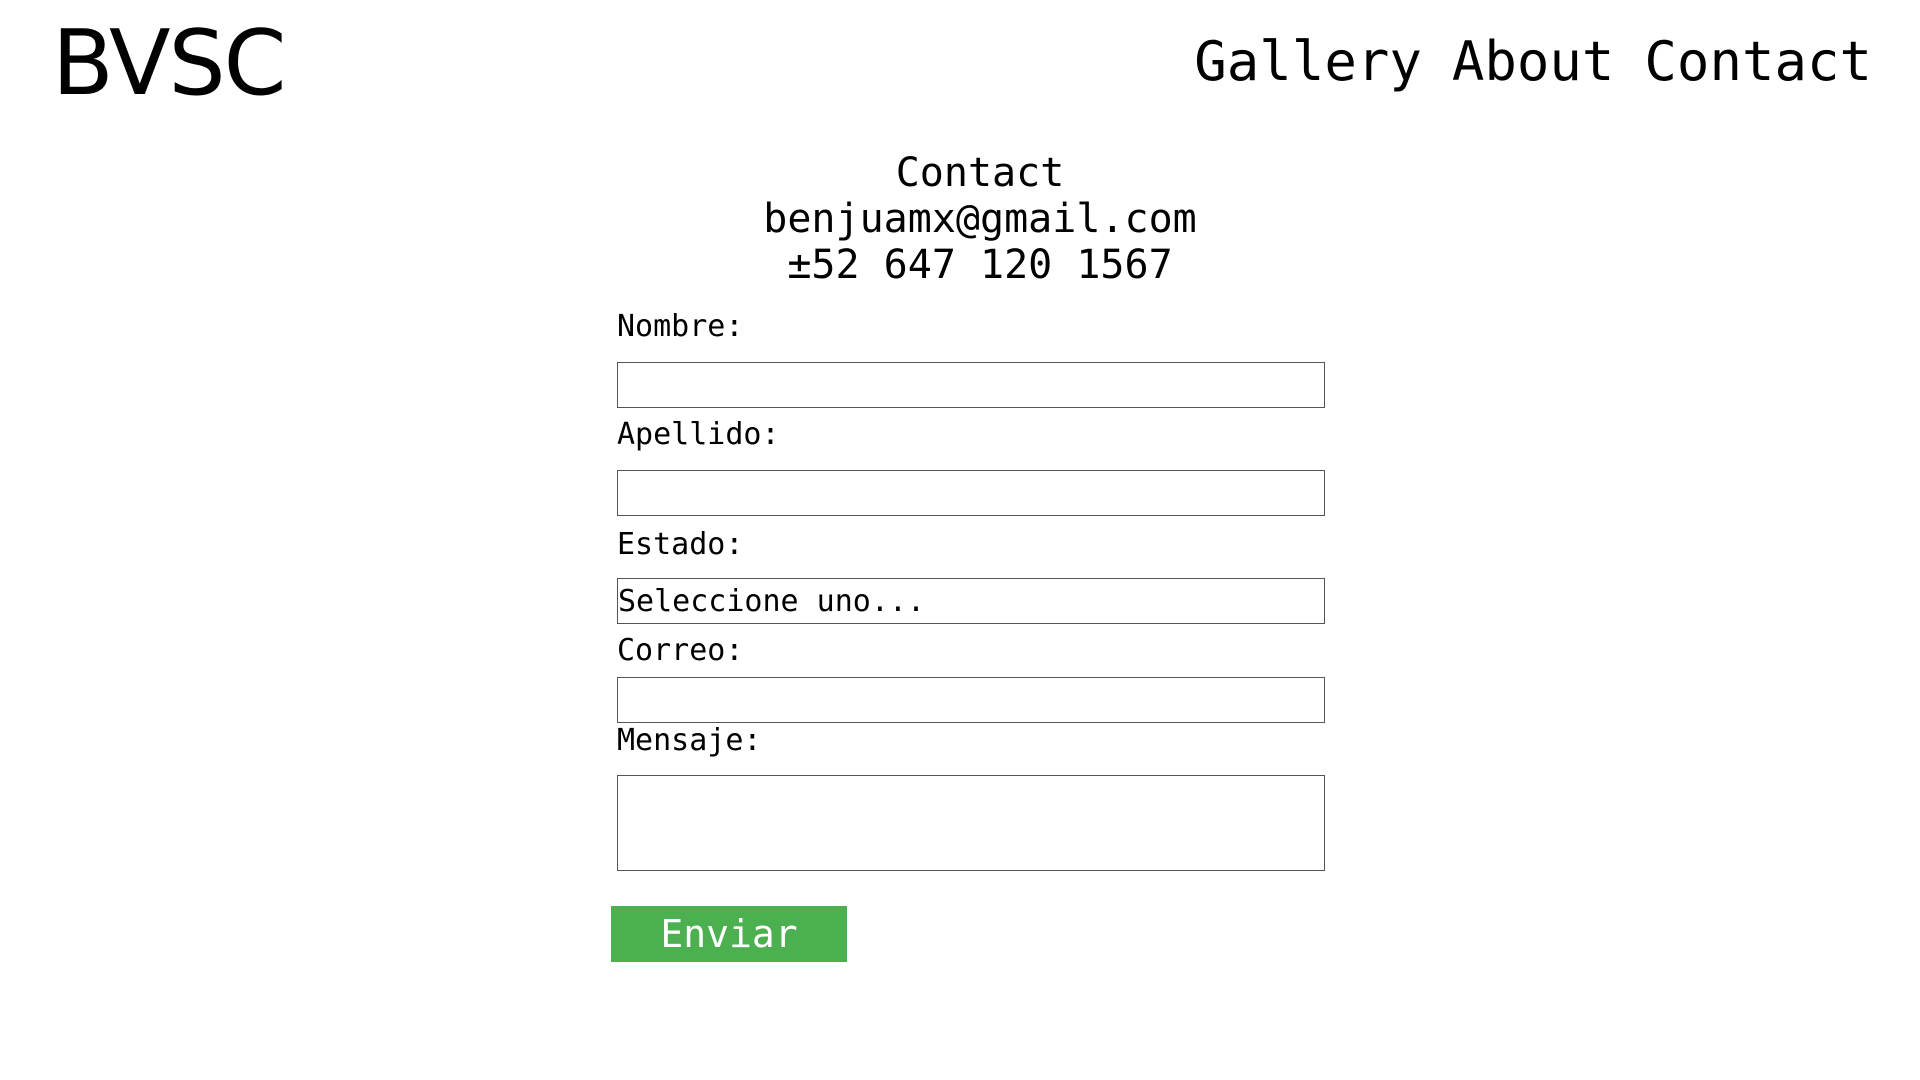  Describe the element at coordinates (980, 219) in the screenshot. I see `contact-email: benjuamx@gmail.com` at that location.